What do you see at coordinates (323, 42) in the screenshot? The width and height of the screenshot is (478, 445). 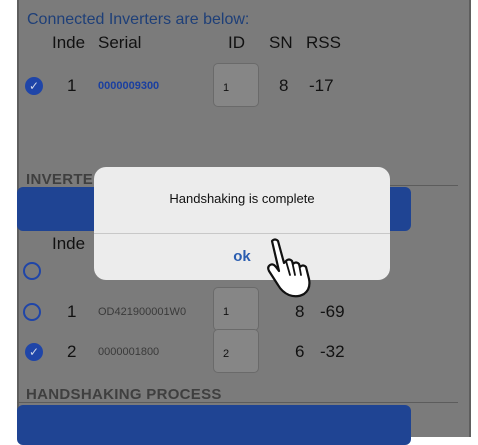 I see `header-rss: RSS` at bounding box center [323, 42].